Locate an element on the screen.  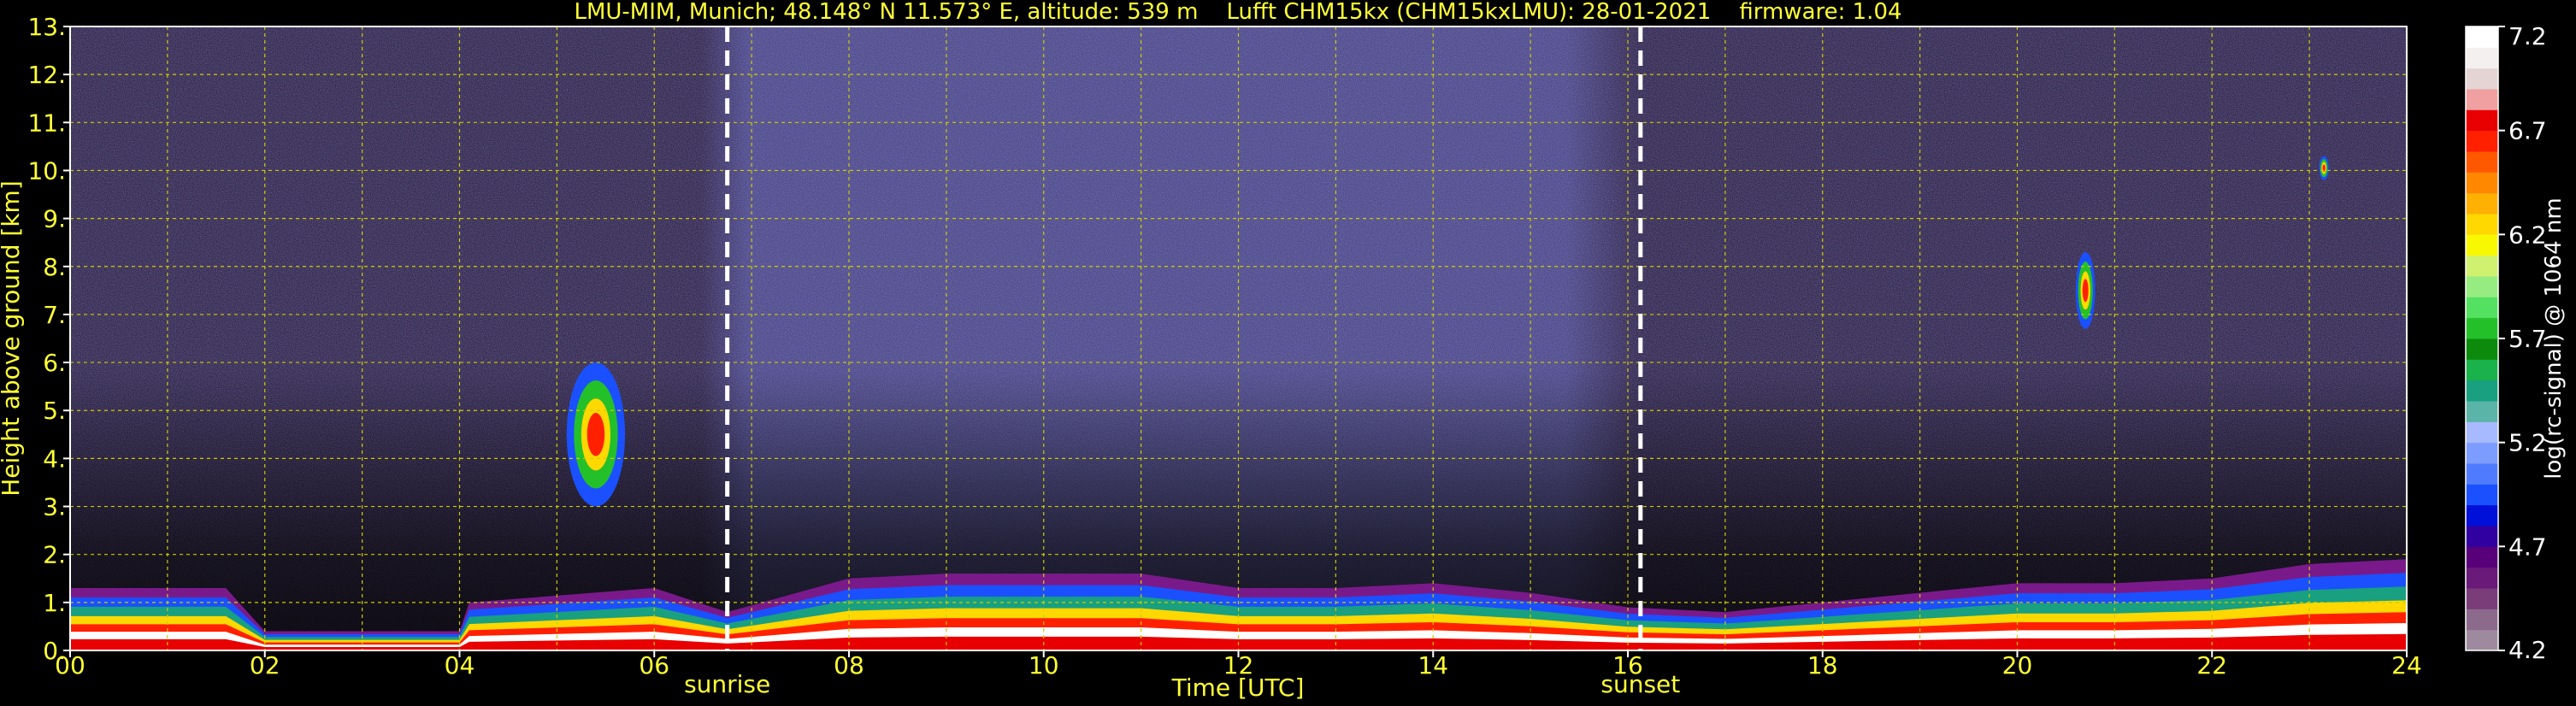
marker-label-sunset: sunset is located at coordinates (1640, 684).